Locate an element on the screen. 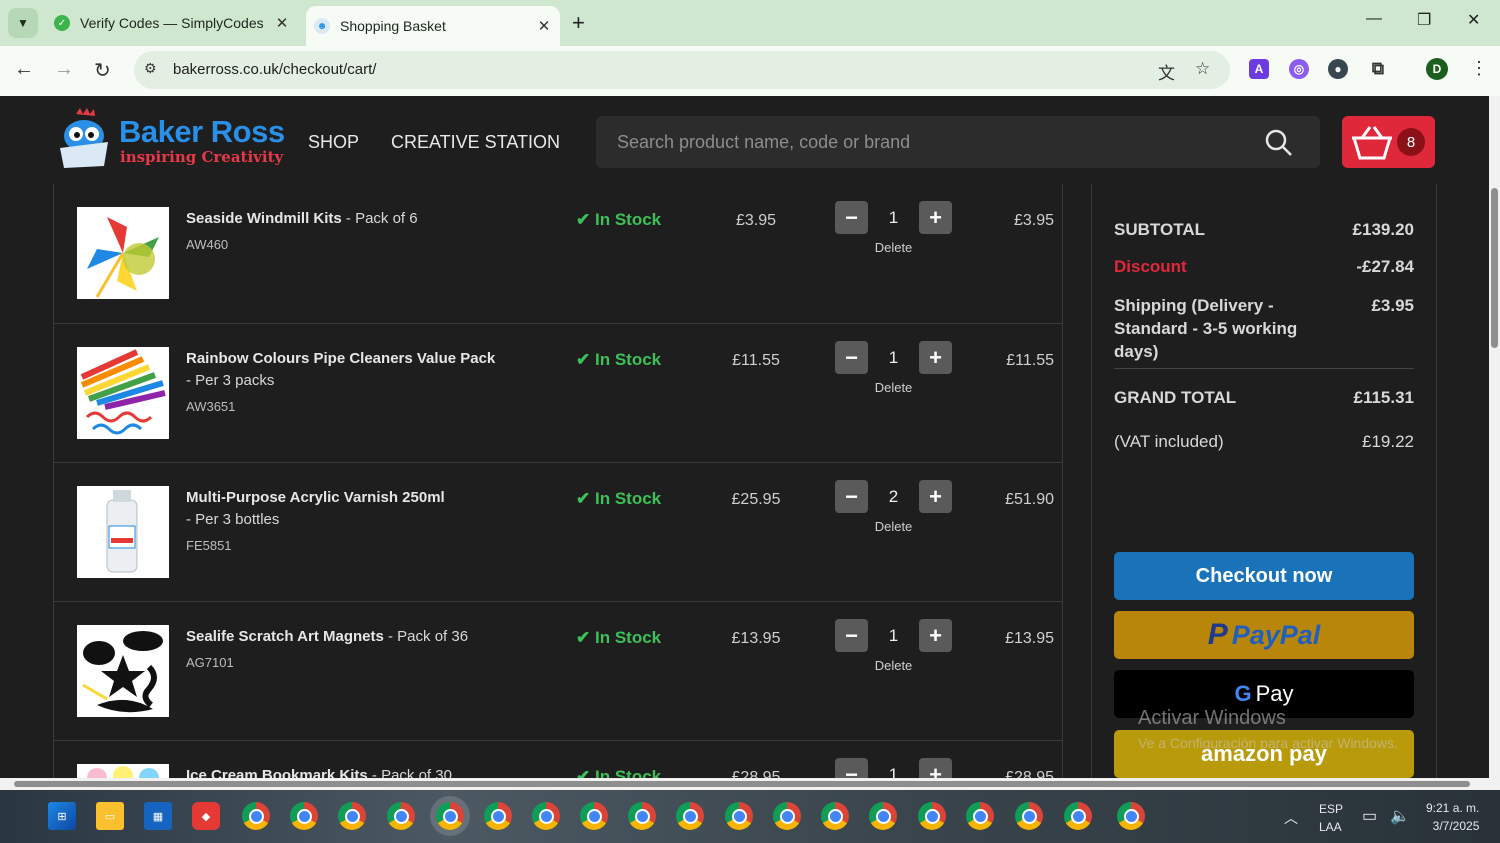 This screenshot has height=843, width=1500. tab-search-dropdown: ▼ is located at coordinates (23, 23).